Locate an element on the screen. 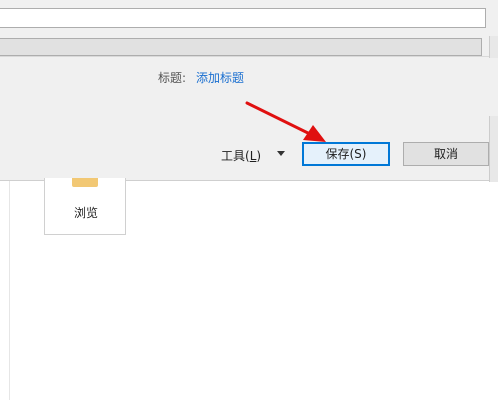 Image resolution: width=498 pixels, height=400 pixels. tools-button: 工具(L) is located at coordinates (241, 155).